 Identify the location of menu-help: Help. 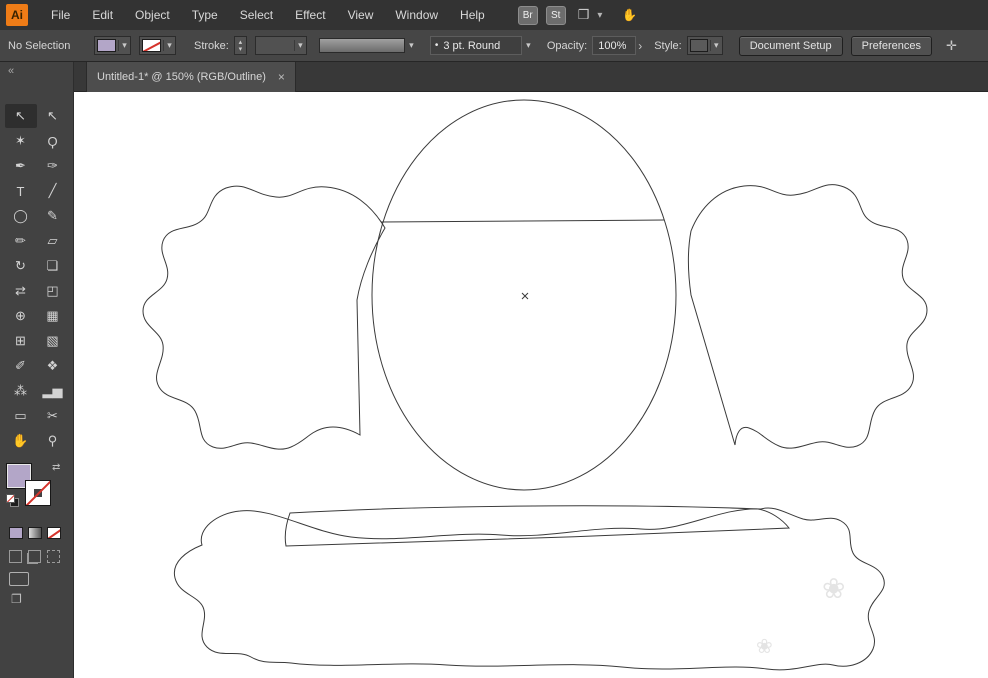
(472, 15).